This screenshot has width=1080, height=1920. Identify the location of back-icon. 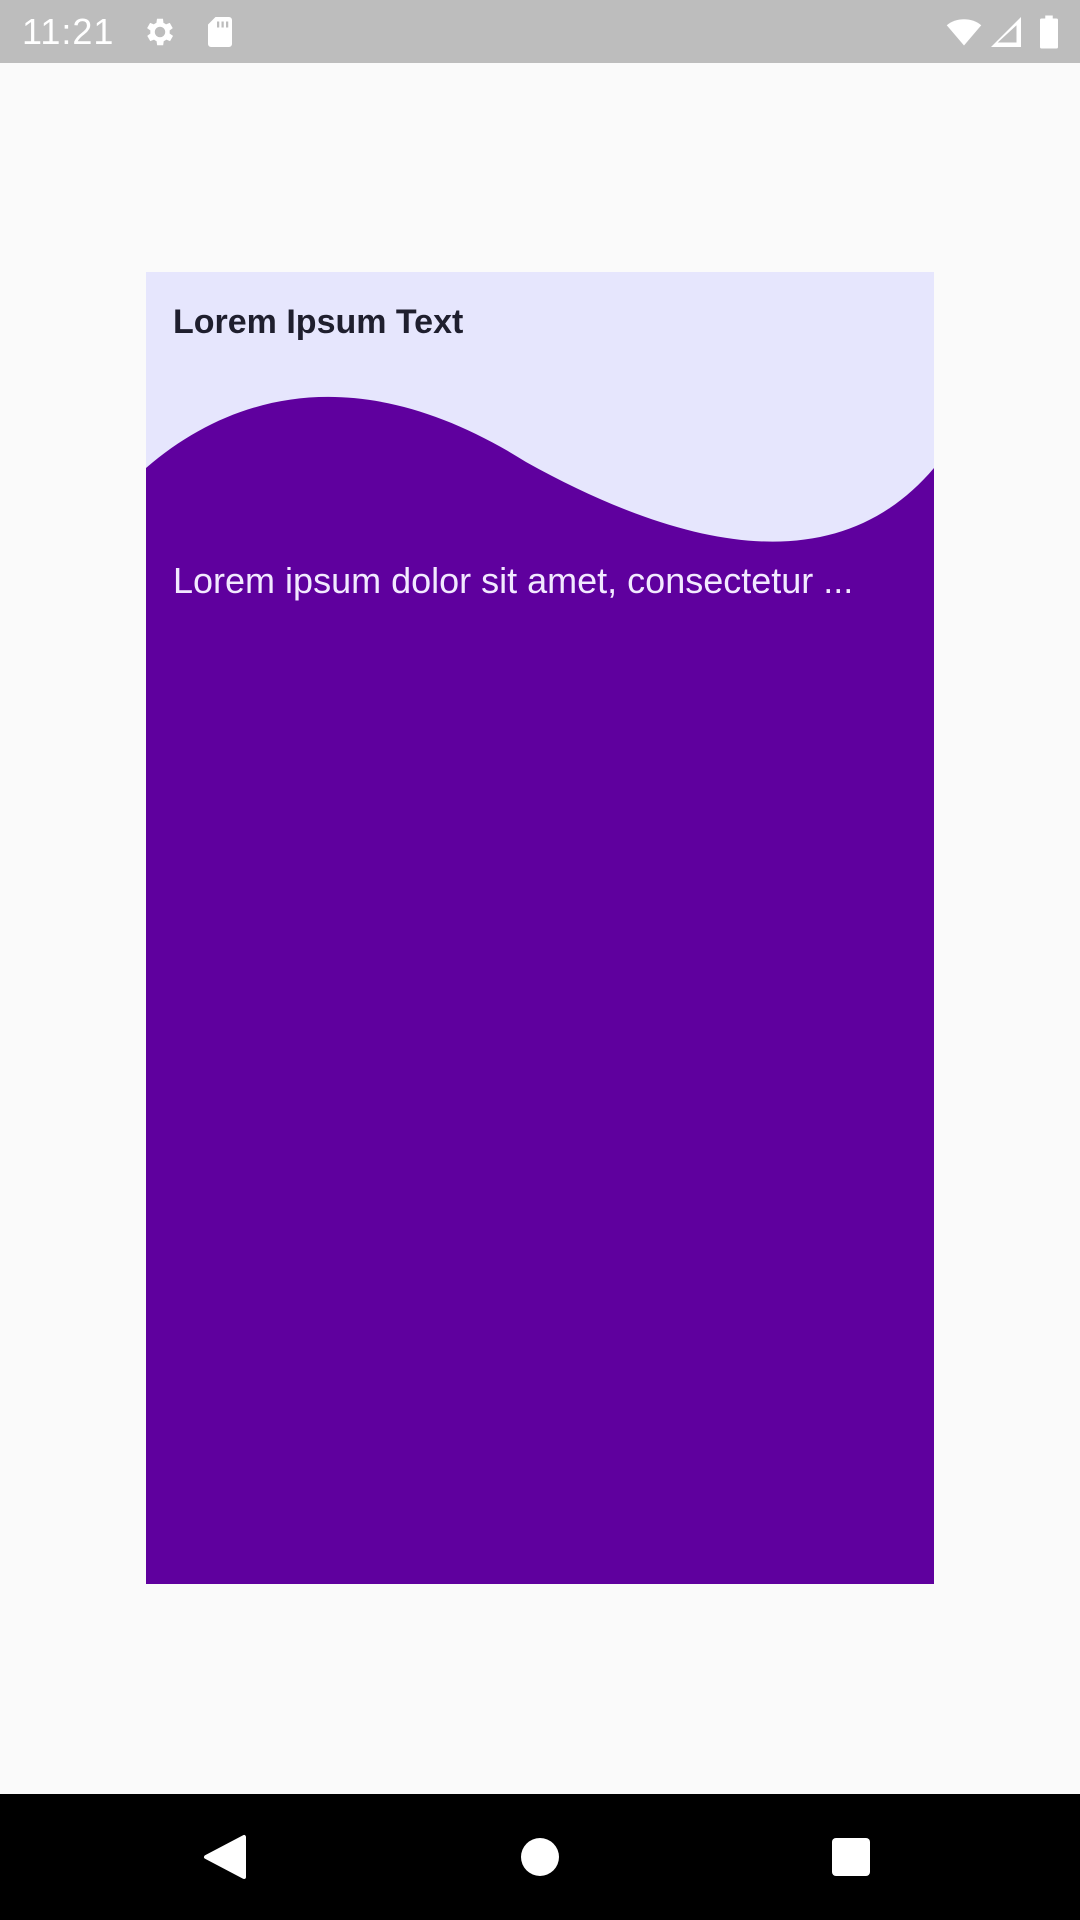
(226, 1857).